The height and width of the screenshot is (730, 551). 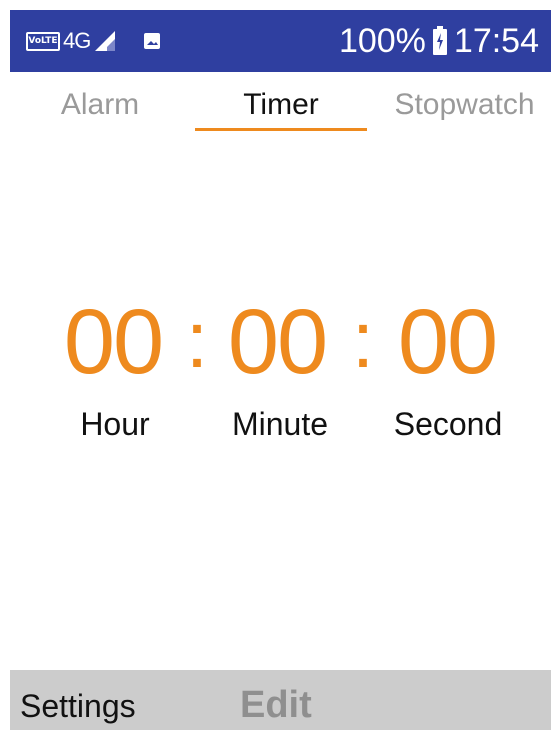 I want to click on minutes-value: 00, so click(x=277, y=342).